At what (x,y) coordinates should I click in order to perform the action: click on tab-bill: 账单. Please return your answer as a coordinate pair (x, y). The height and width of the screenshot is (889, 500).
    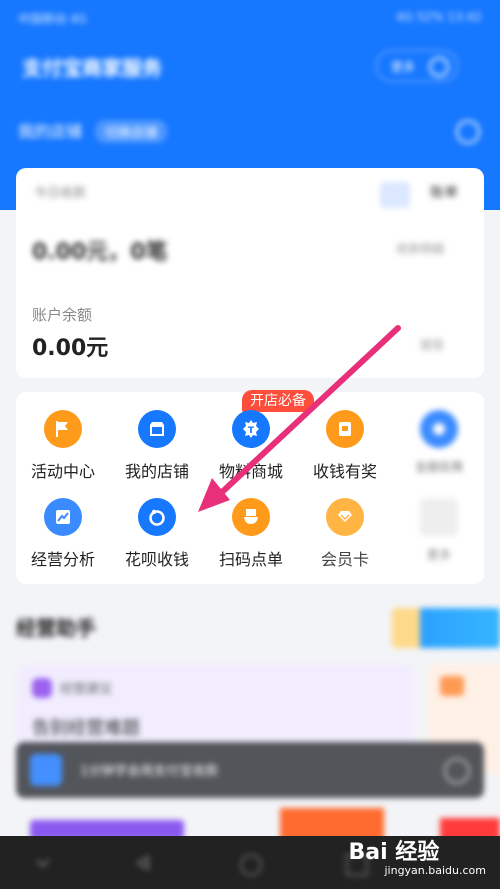
    Looking at the image, I should click on (444, 192).